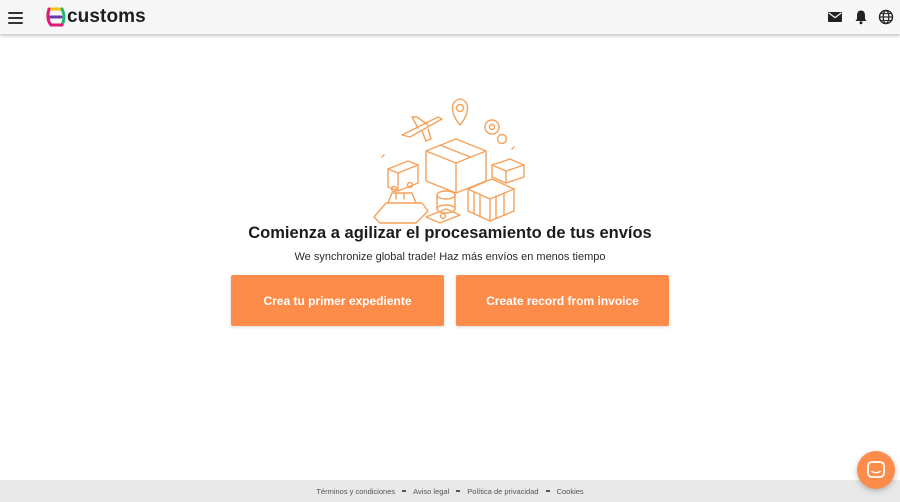  I want to click on cookies-link: Cookies, so click(570, 491).